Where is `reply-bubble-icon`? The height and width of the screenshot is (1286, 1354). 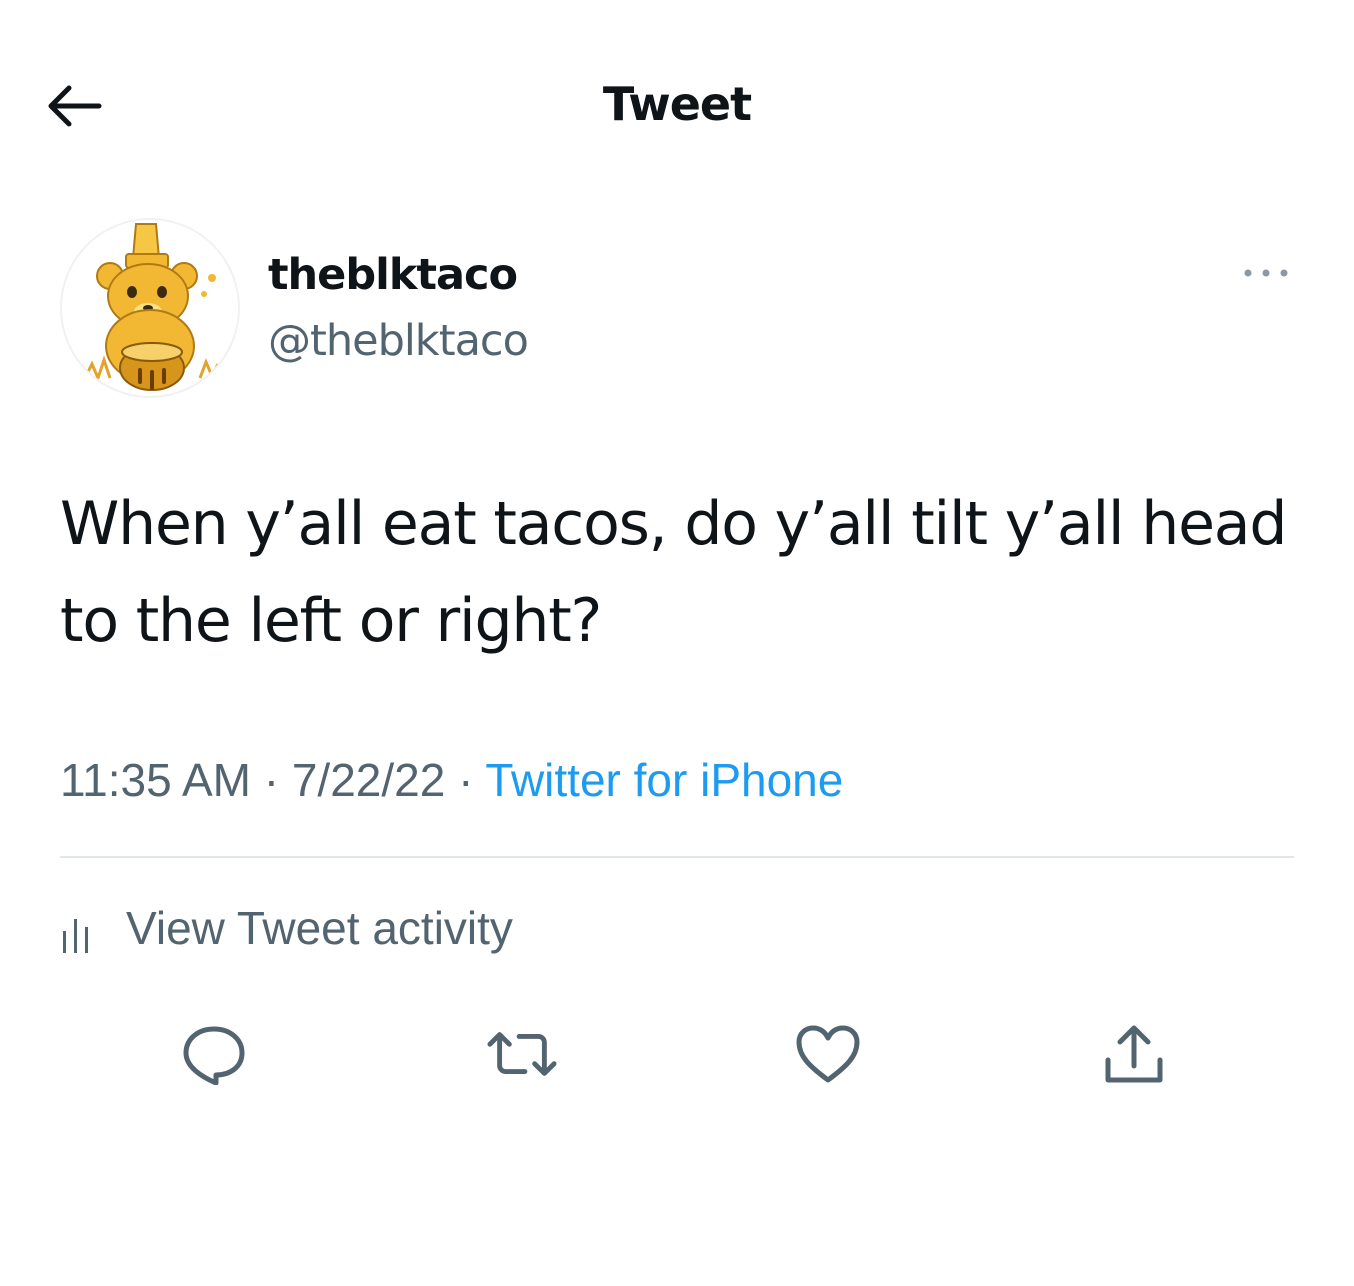 reply-bubble-icon is located at coordinates (214, 1055).